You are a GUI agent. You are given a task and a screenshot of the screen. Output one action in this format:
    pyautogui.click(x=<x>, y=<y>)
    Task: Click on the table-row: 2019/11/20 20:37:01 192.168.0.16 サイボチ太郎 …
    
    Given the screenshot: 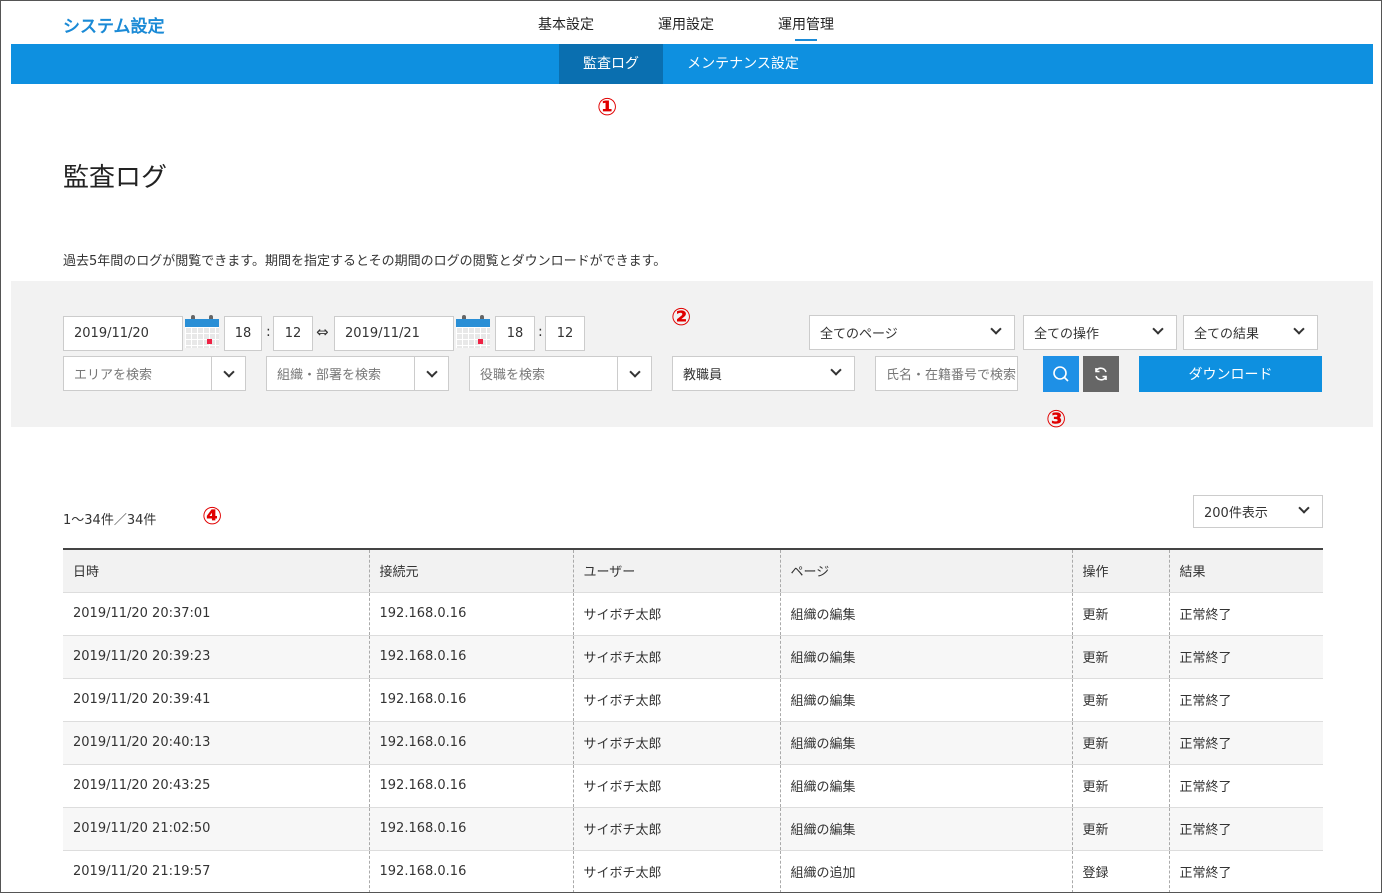 What is the action you would take?
    pyautogui.click(x=693, y=614)
    